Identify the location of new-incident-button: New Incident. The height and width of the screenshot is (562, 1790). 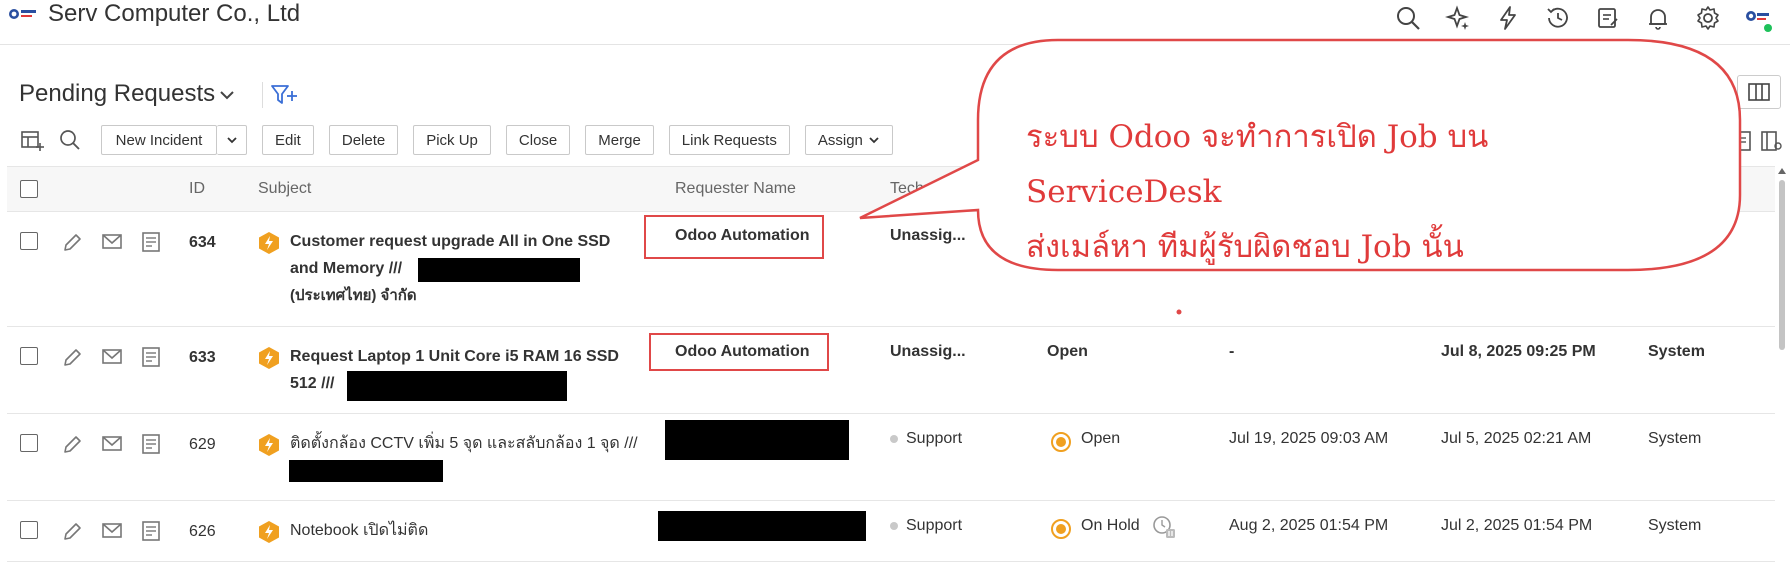
(159, 140).